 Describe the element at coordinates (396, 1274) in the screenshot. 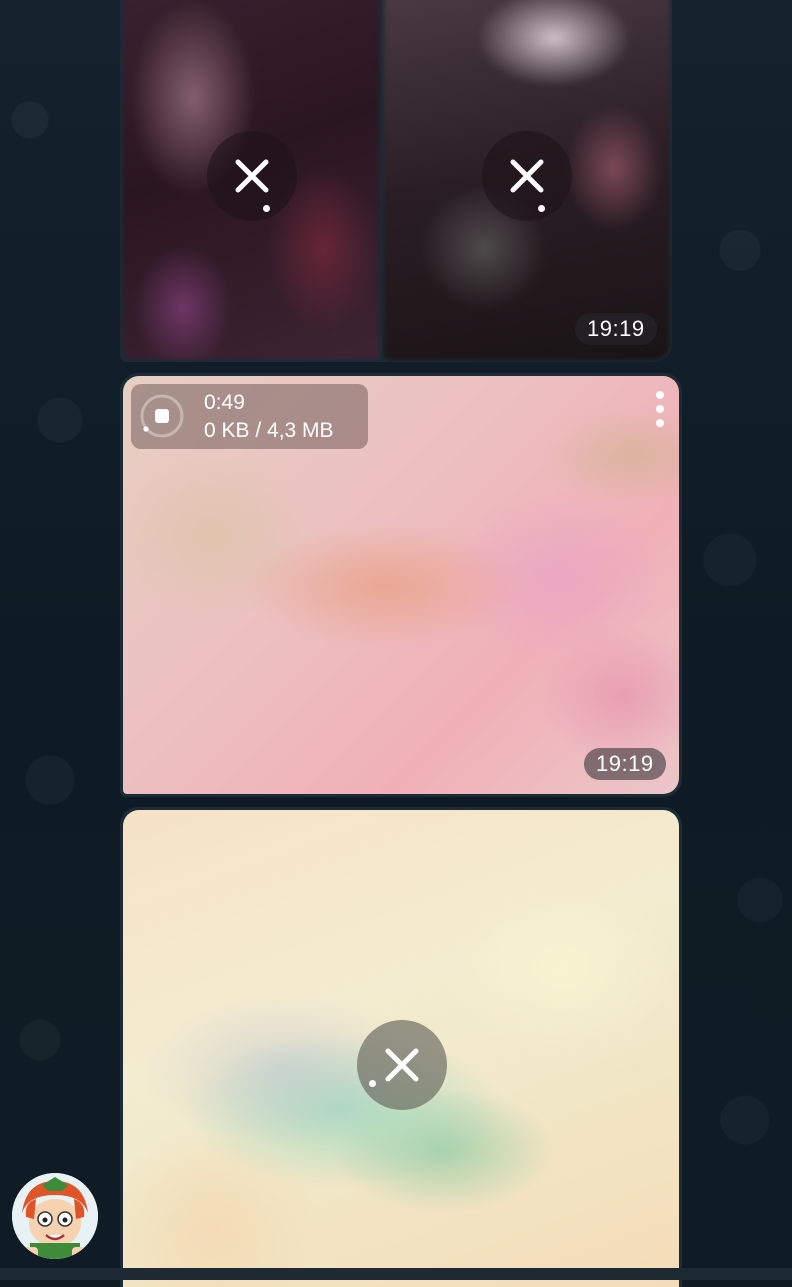

I see `bottom-edge` at that location.